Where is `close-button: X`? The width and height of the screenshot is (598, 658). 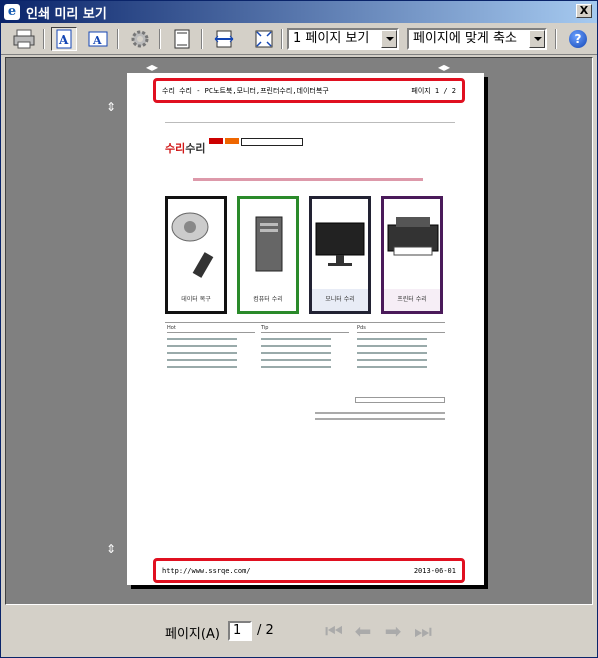 close-button: X is located at coordinates (584, 11).